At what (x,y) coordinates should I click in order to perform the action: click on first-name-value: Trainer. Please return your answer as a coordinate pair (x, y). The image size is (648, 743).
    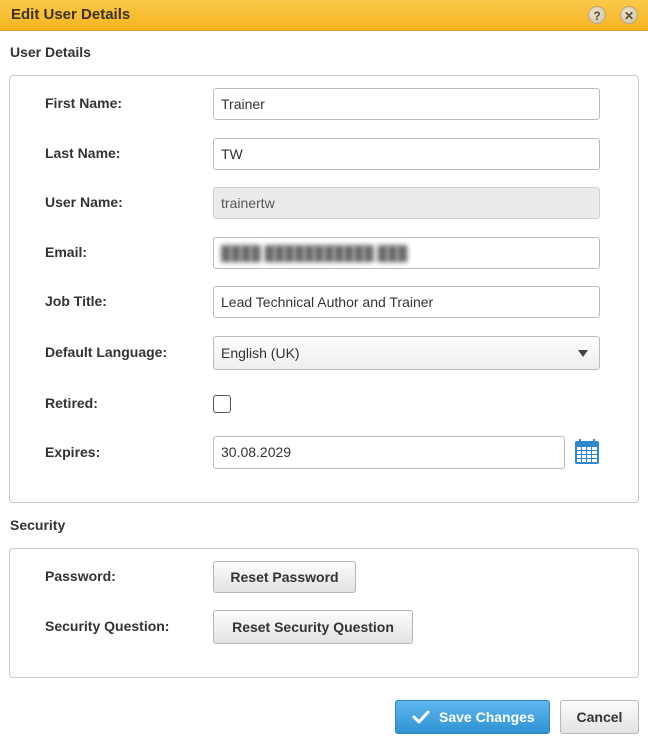
    Looking at the image, I should click on (243, 104).